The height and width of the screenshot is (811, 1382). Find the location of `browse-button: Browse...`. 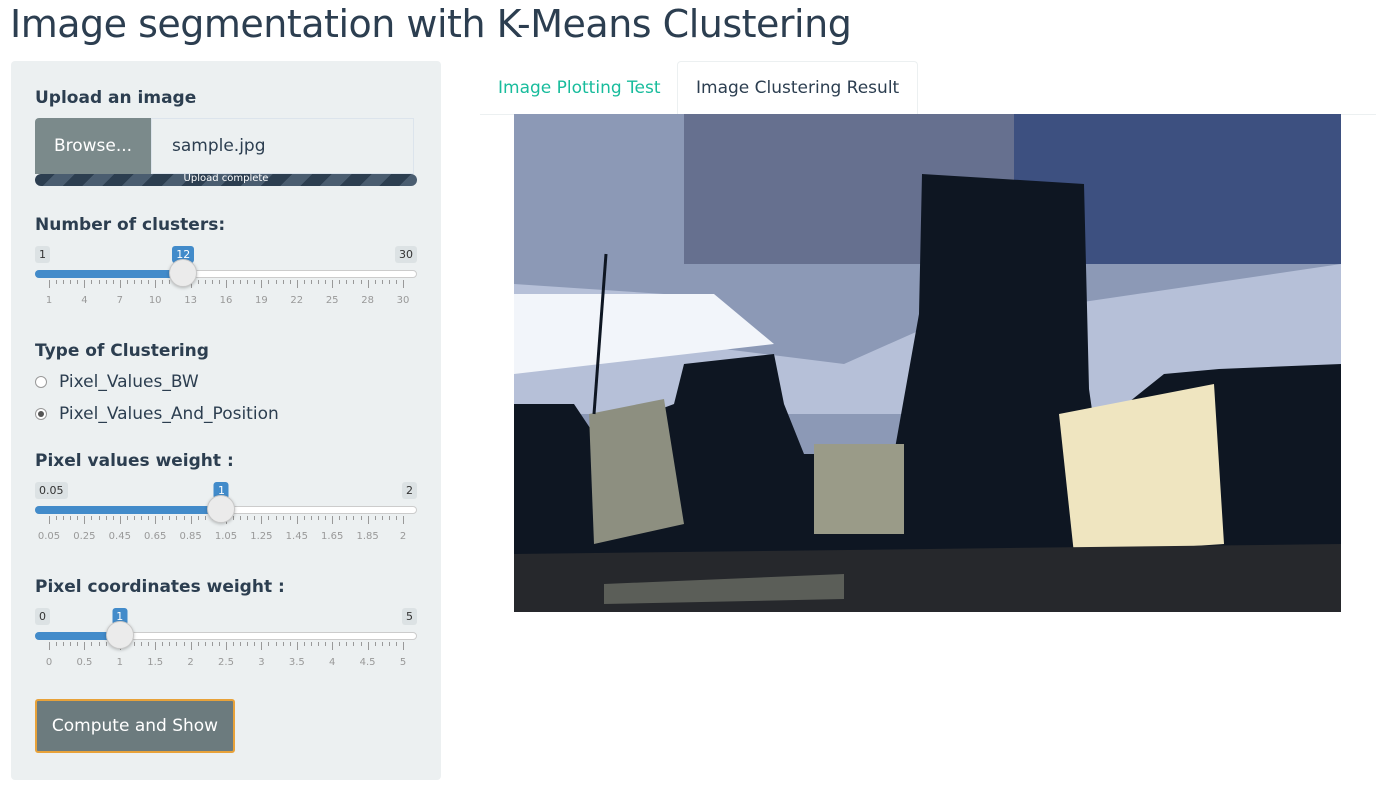

browse-button: Browse... is located at coordinates (93, 146).